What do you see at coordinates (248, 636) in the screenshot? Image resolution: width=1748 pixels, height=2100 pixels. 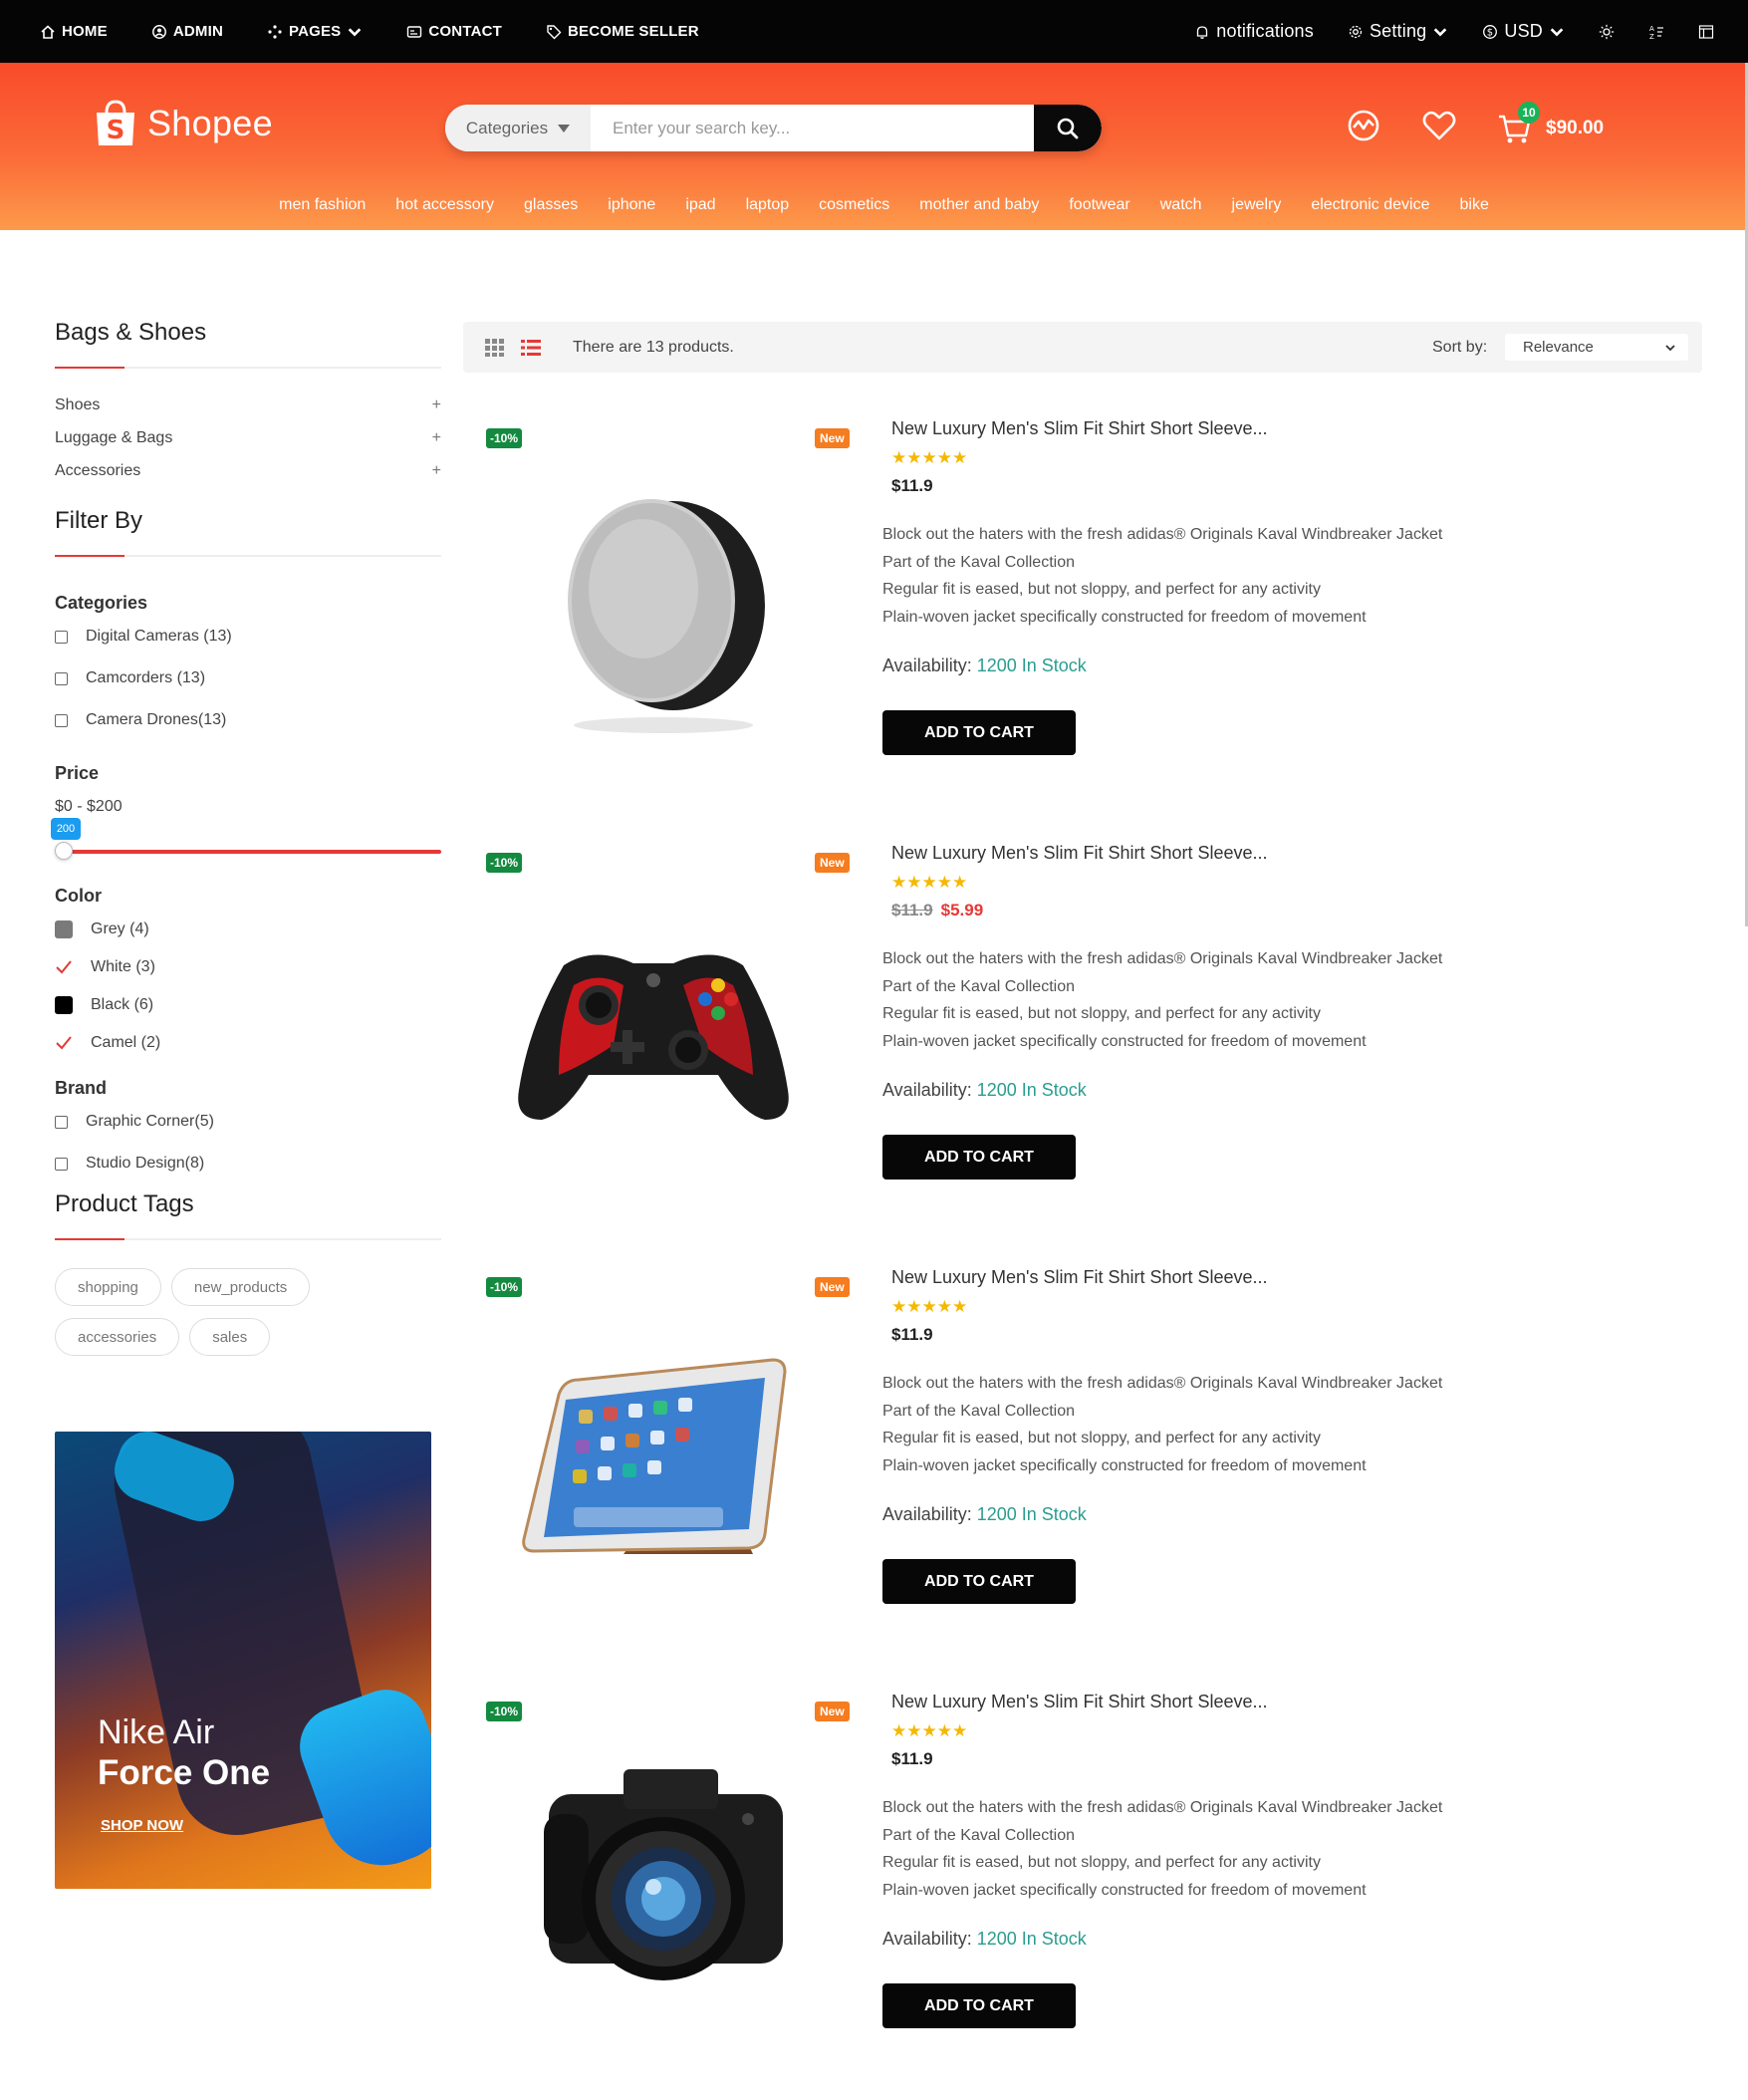 I see `filter-category-digital-cameras: Digital Cameras (13)` at bounding box center [248, 636].